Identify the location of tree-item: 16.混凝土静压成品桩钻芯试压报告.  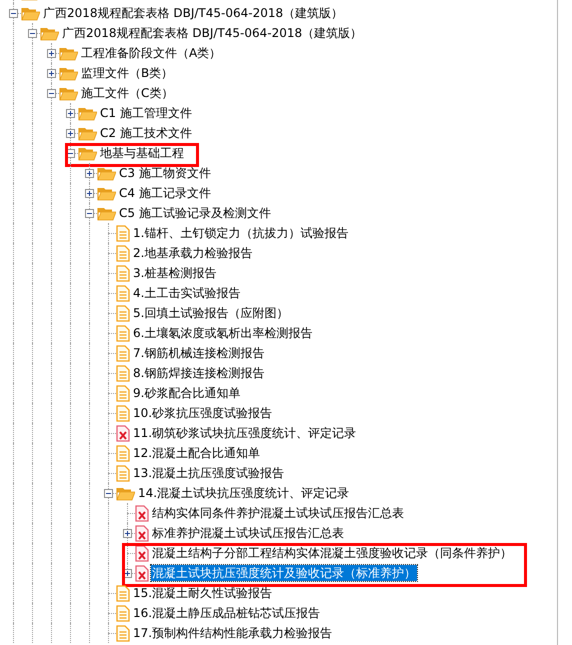
(227, 613).